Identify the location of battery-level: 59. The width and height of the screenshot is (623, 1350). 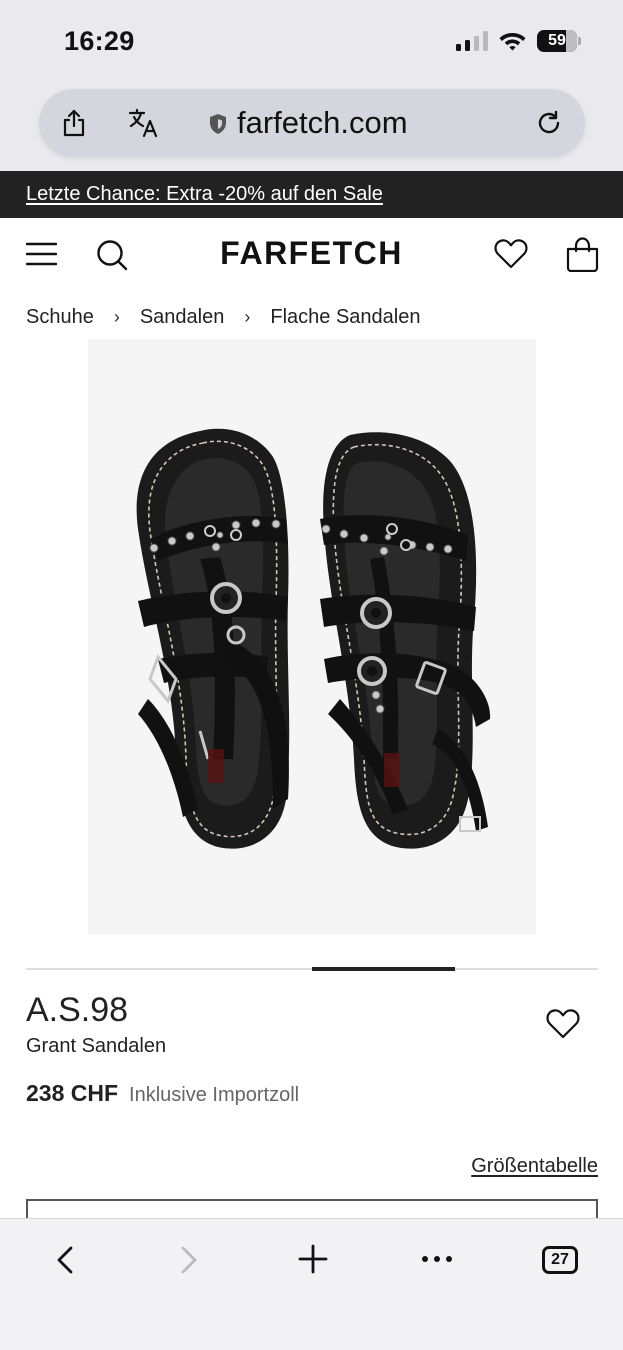
(557, 40).